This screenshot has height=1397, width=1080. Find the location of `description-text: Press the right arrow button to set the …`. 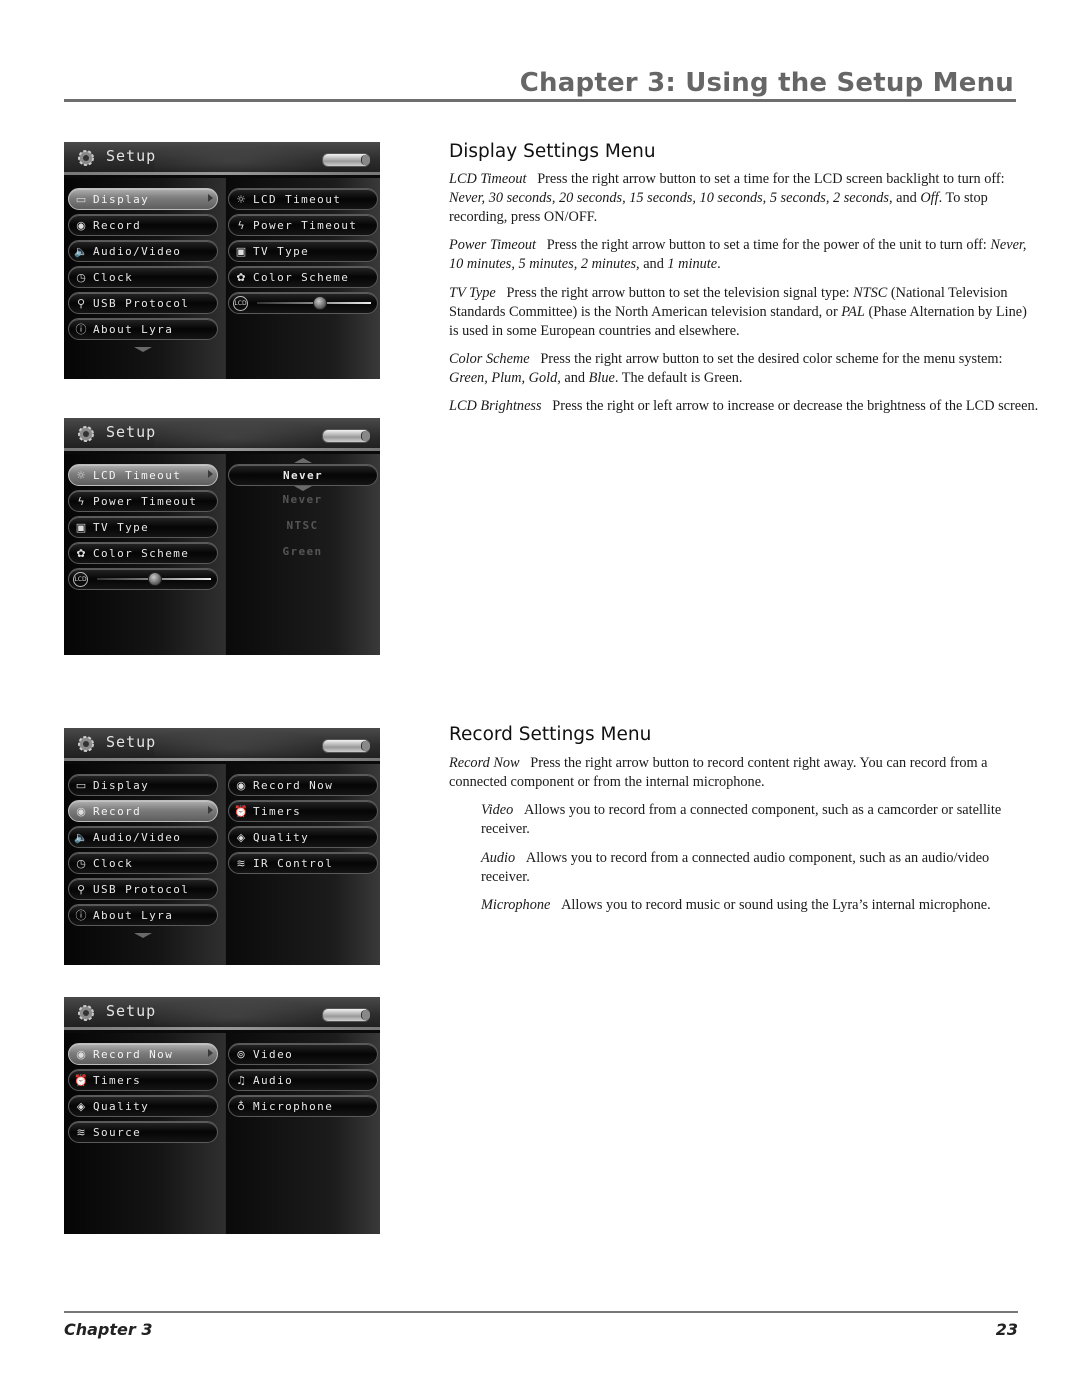

description-text: Press the right arrow button to set the … is located at coordinates (726, 368).